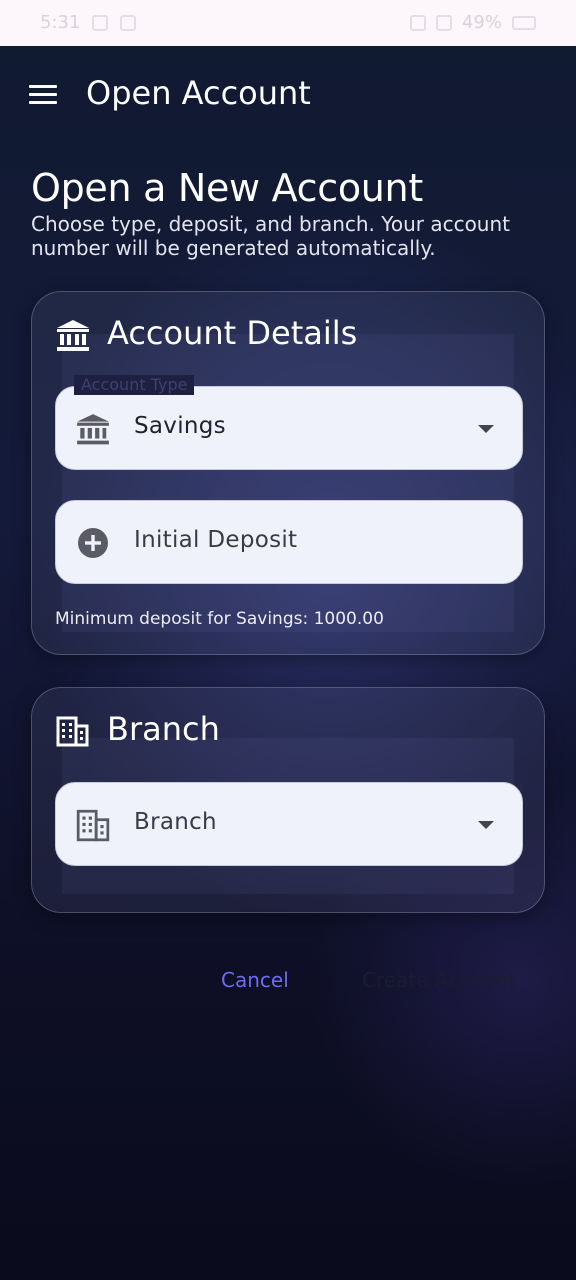 The height and width of the screenshot is (1280, 576). Describe the element at coordinates (88, 22) in the screenshot. I see `status-left: 5:31` at that location.